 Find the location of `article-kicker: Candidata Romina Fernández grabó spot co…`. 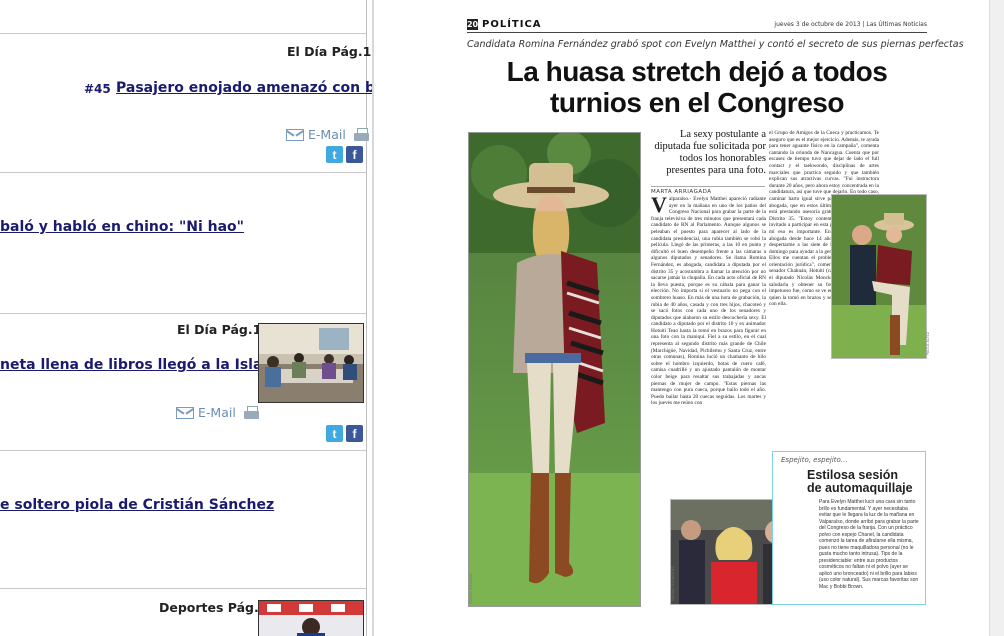

article-kicker: Candidata Romina Fernández grabó spot co… is located at coordinates (715, 44).